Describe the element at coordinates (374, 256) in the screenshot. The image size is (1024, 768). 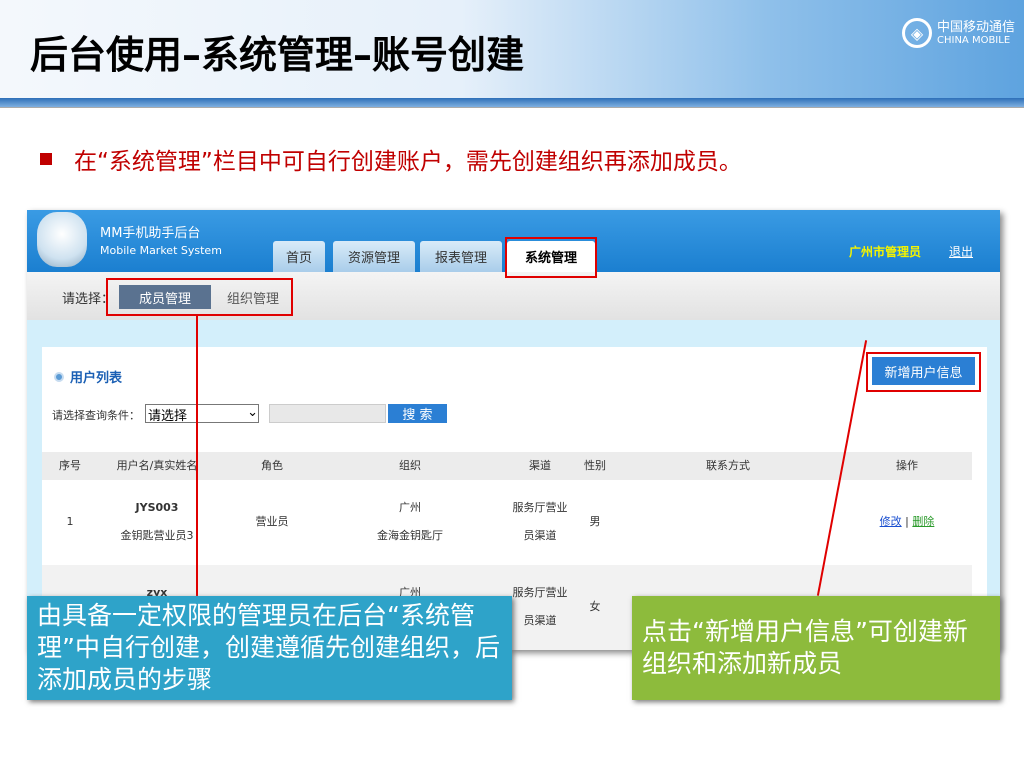
I see `tab-resources: 资源管理` at that location.